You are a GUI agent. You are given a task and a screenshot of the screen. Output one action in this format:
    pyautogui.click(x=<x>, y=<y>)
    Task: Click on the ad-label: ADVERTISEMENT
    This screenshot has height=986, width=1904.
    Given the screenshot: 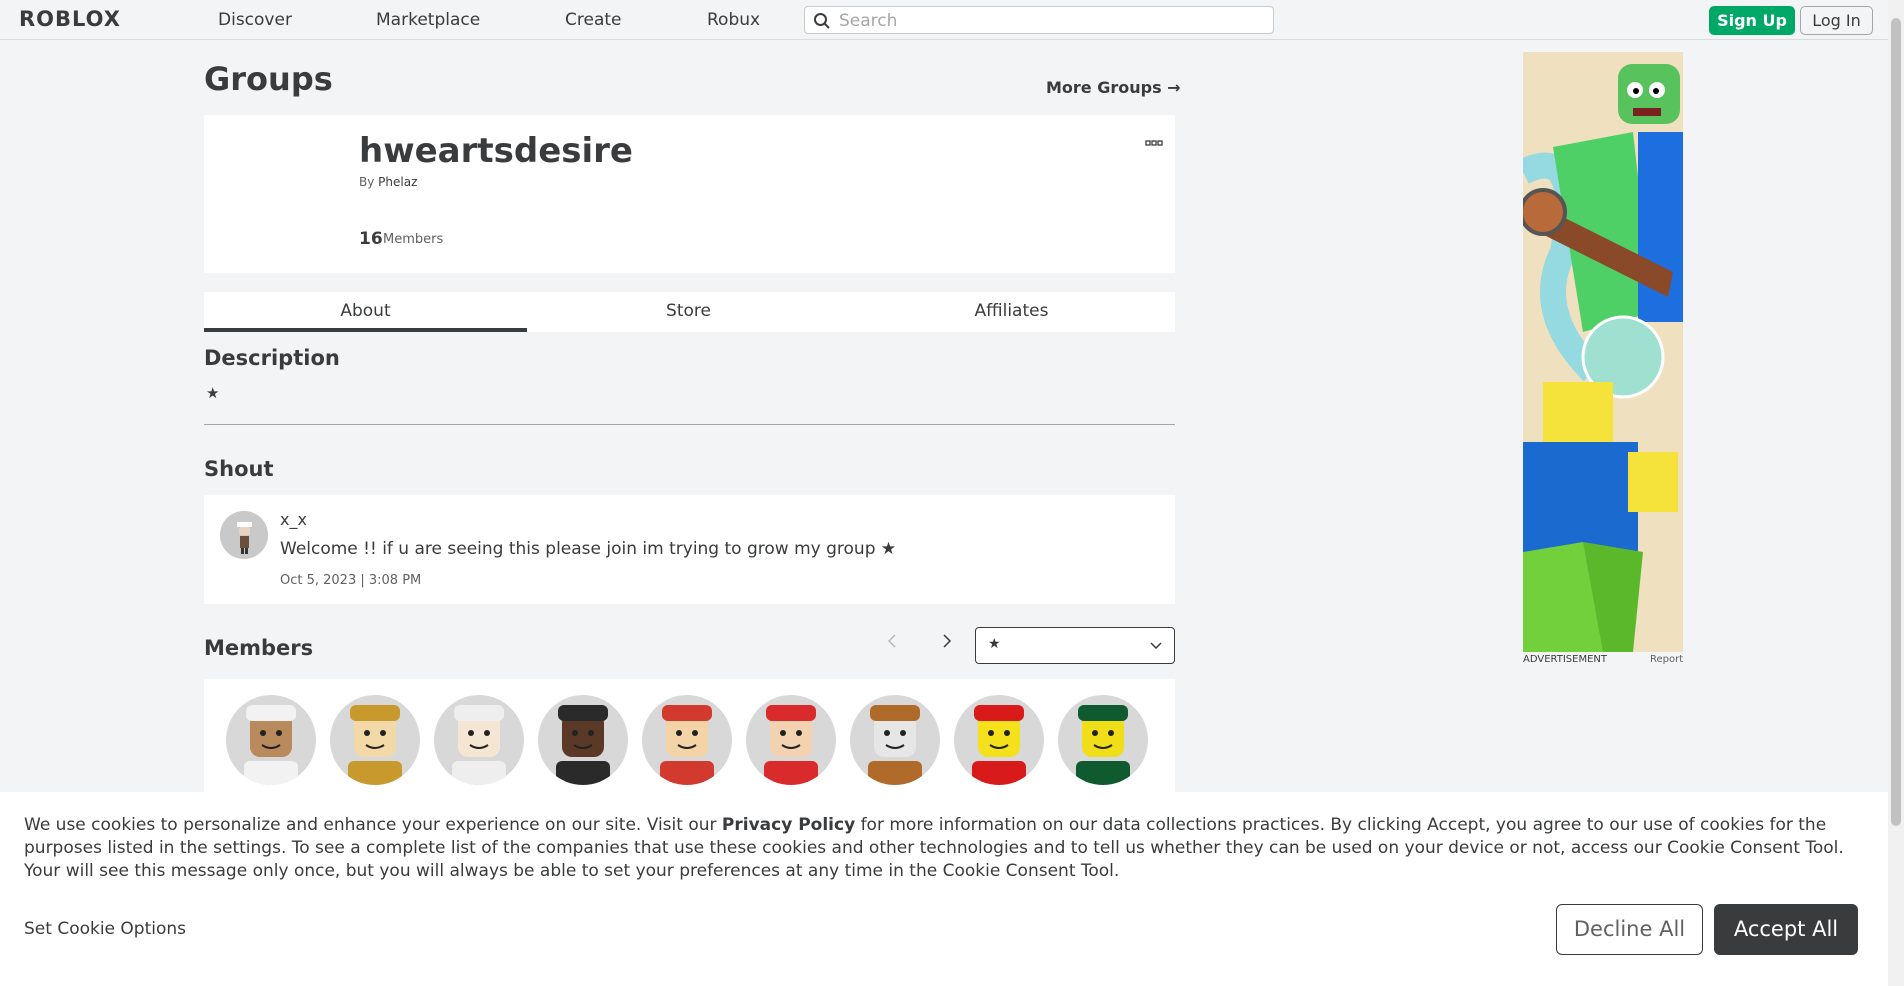 What is the action you would take?
    pyautogui.click(x=1565, y=659)
    